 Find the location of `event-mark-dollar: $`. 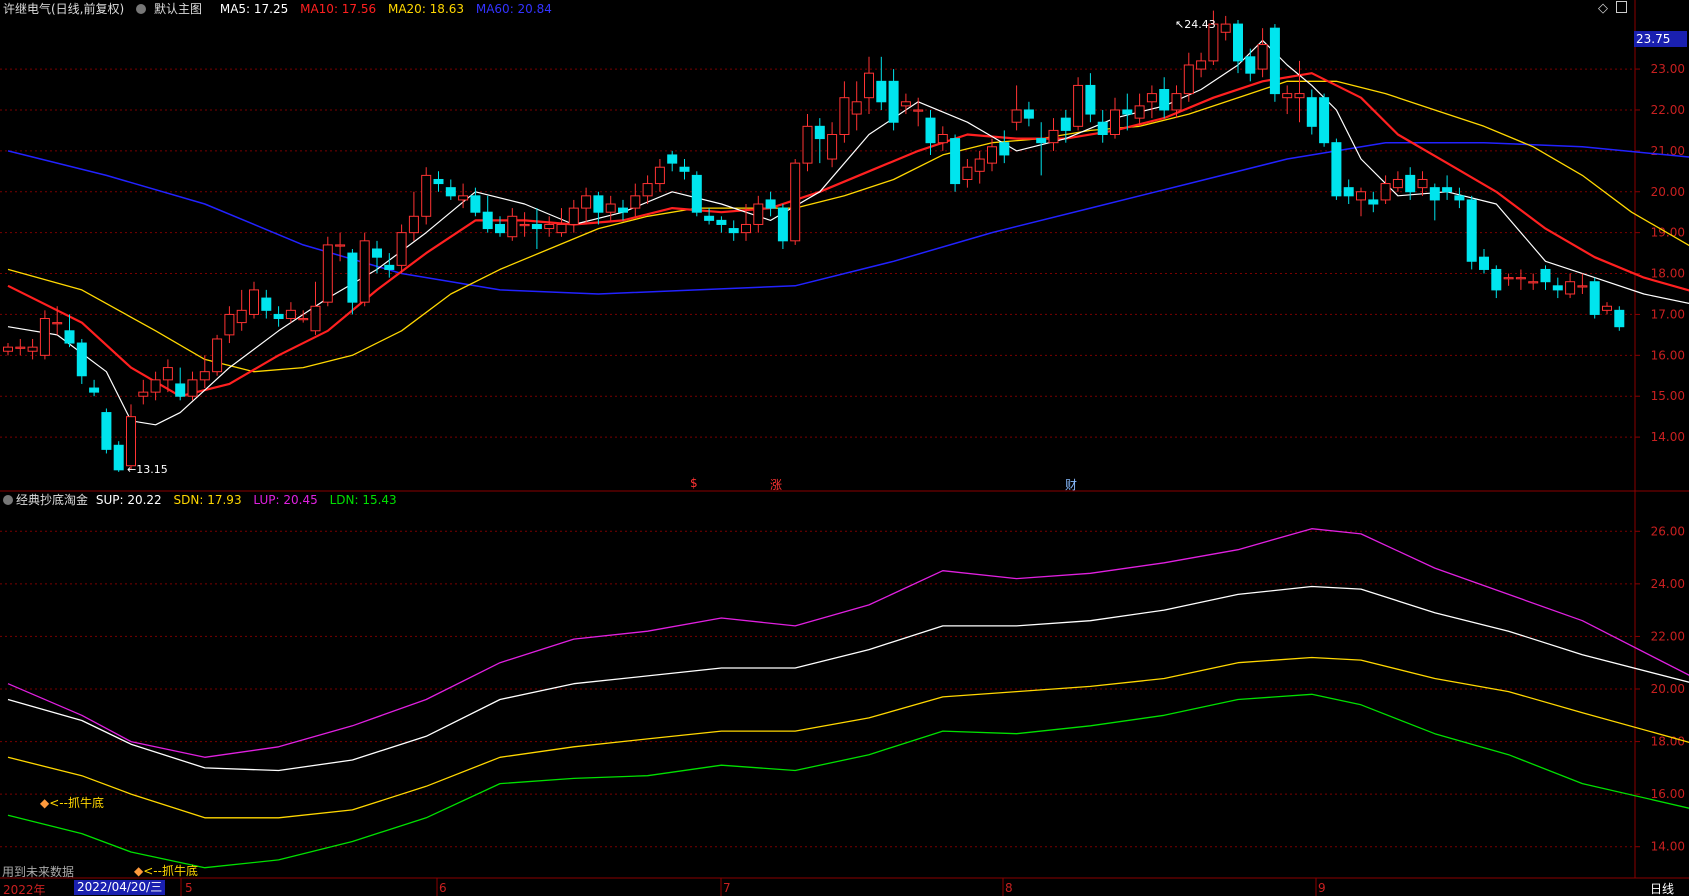

event-mark-dollar: $ is located at coordinates (694, 483).